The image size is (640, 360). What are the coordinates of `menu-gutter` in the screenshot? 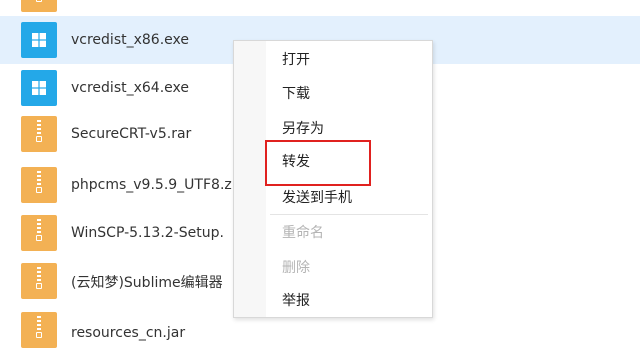 It's located at (250, 179).